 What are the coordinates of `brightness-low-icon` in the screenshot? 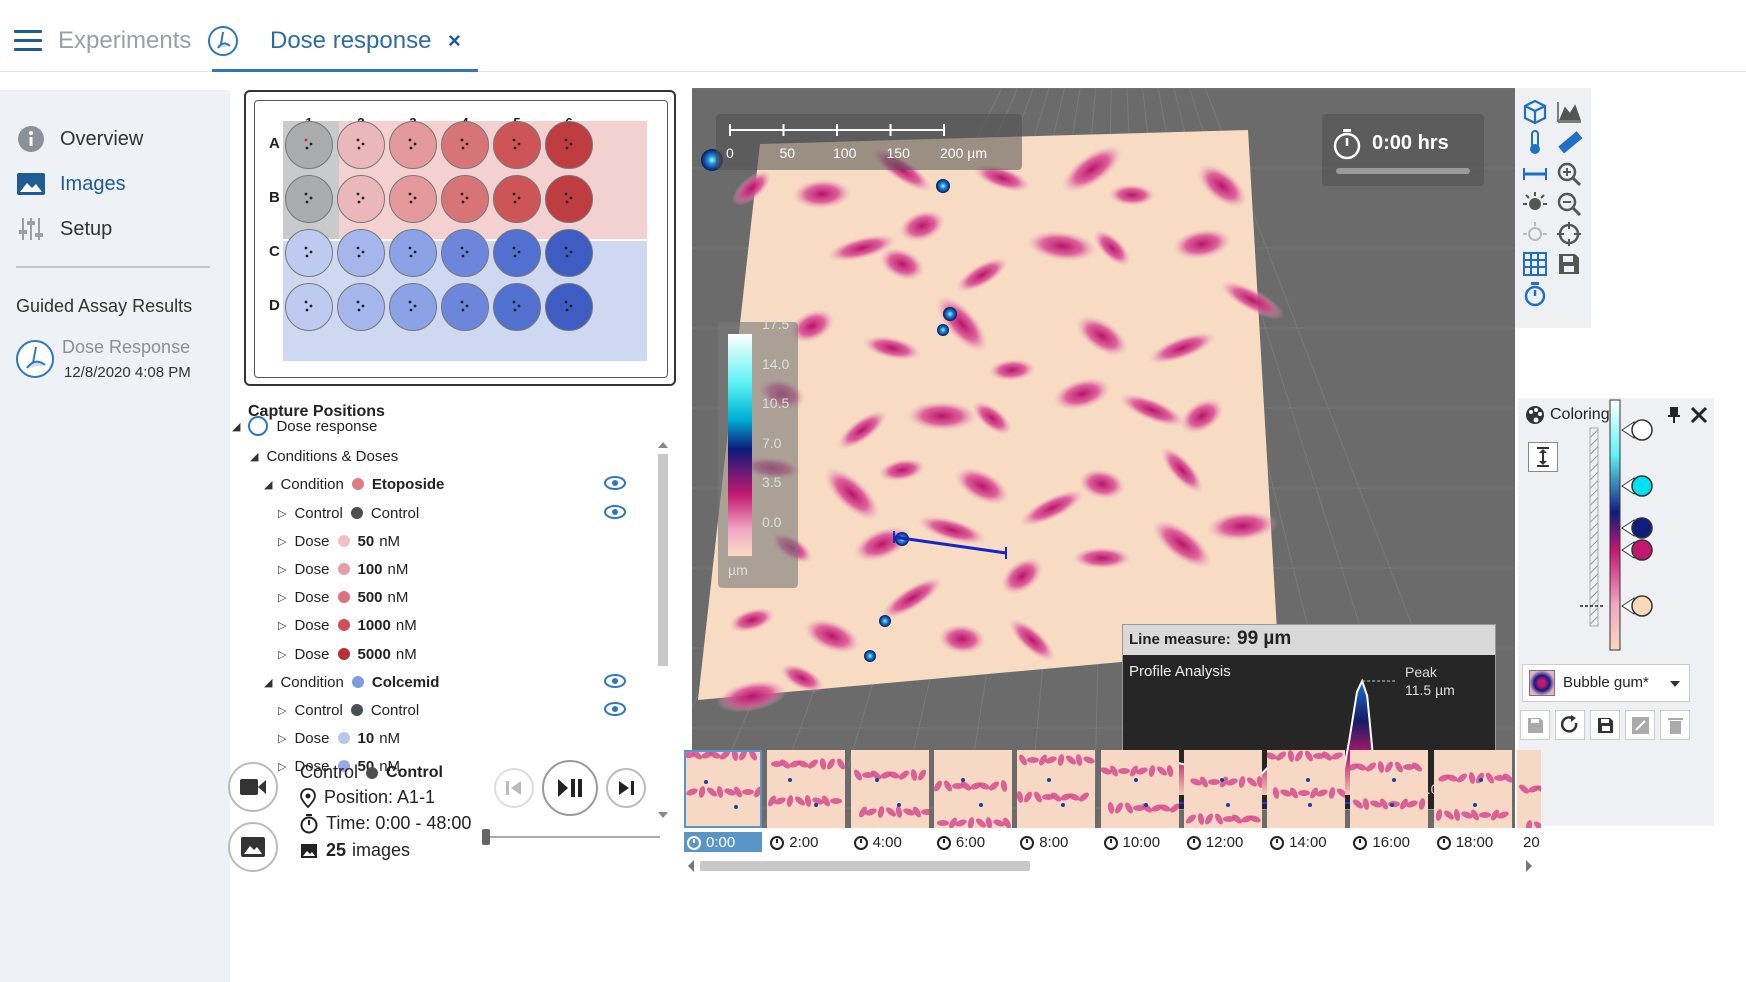 It's located at (1535, 234).